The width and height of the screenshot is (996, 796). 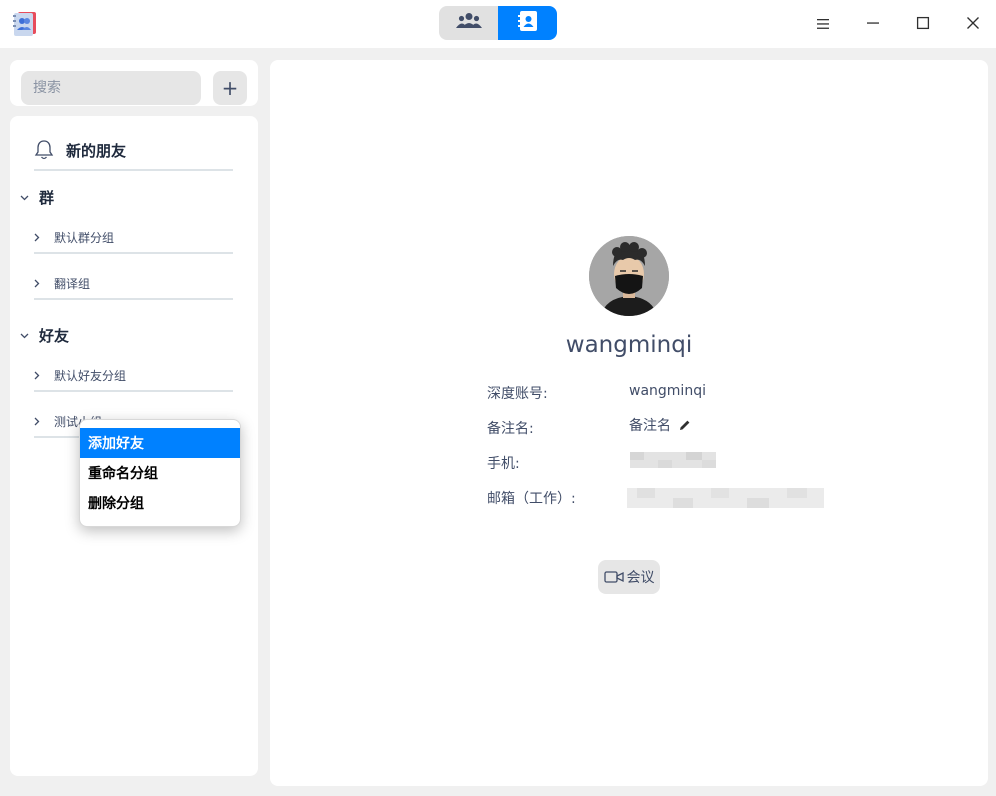 I want to click on profile-username: wangminqi, so click(x=629, y=345).